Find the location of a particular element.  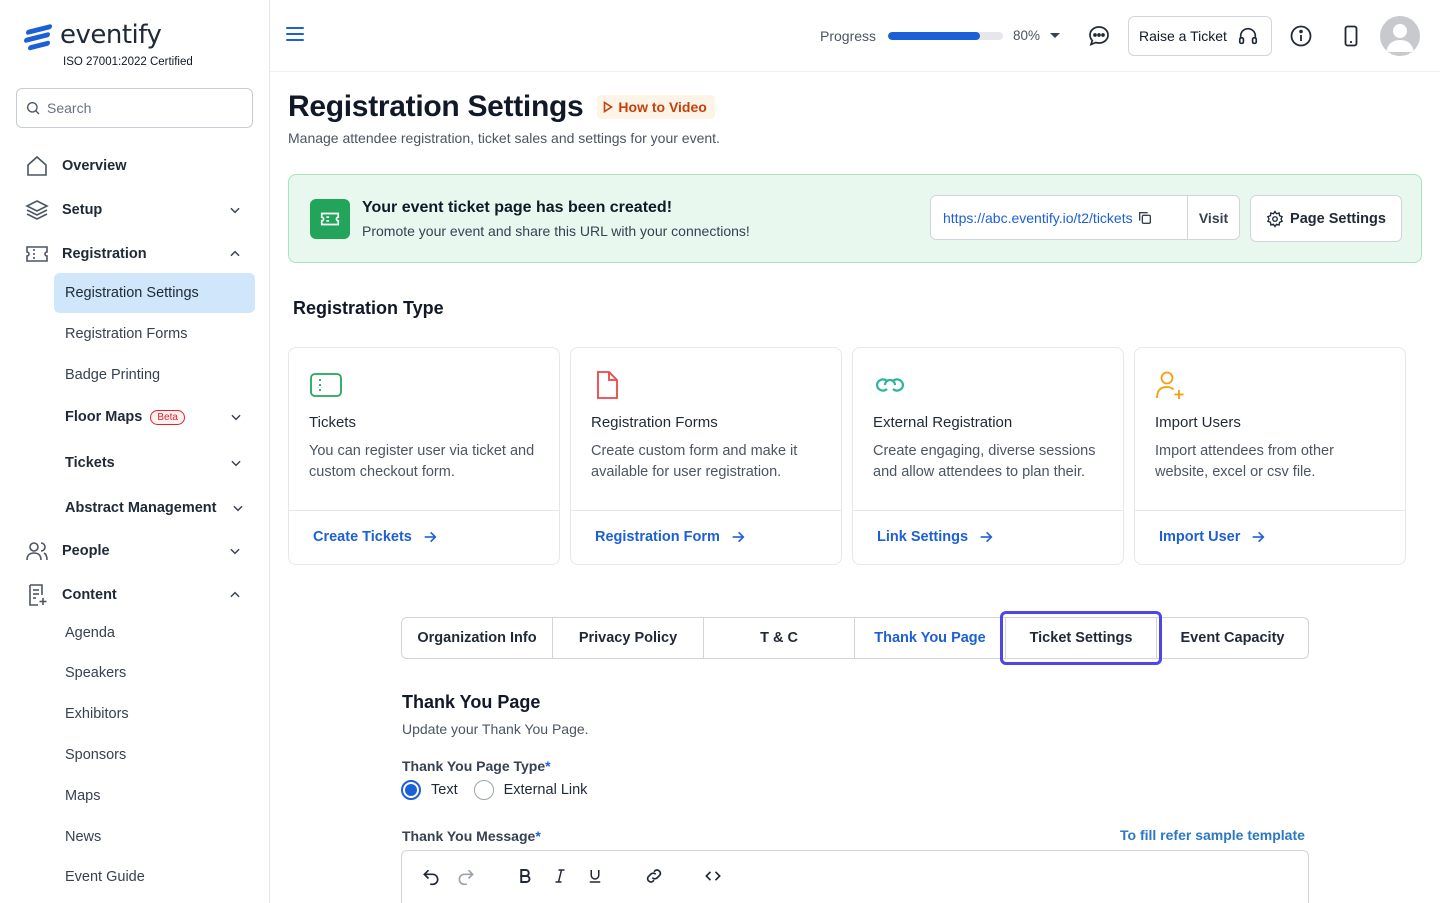

how-to-video-label: How to Video is located at coordinates (662, 107).